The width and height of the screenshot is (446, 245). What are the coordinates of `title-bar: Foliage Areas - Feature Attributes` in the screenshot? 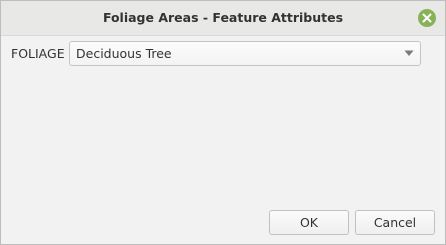 It's located at (223, 18).